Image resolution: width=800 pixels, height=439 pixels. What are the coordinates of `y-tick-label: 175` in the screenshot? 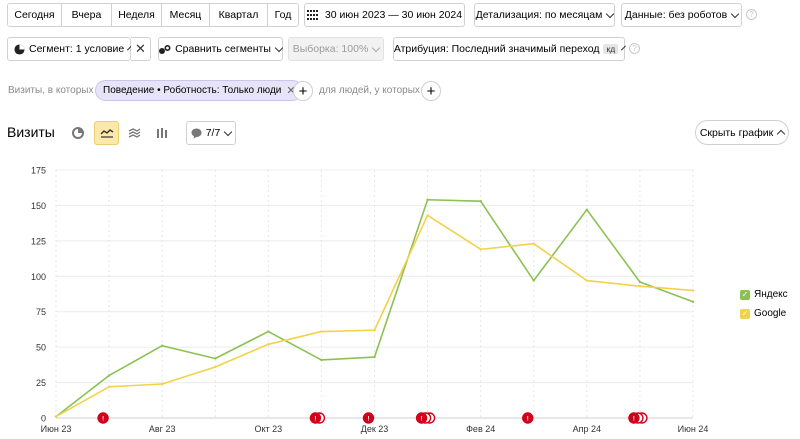 It's located at (38, 171).